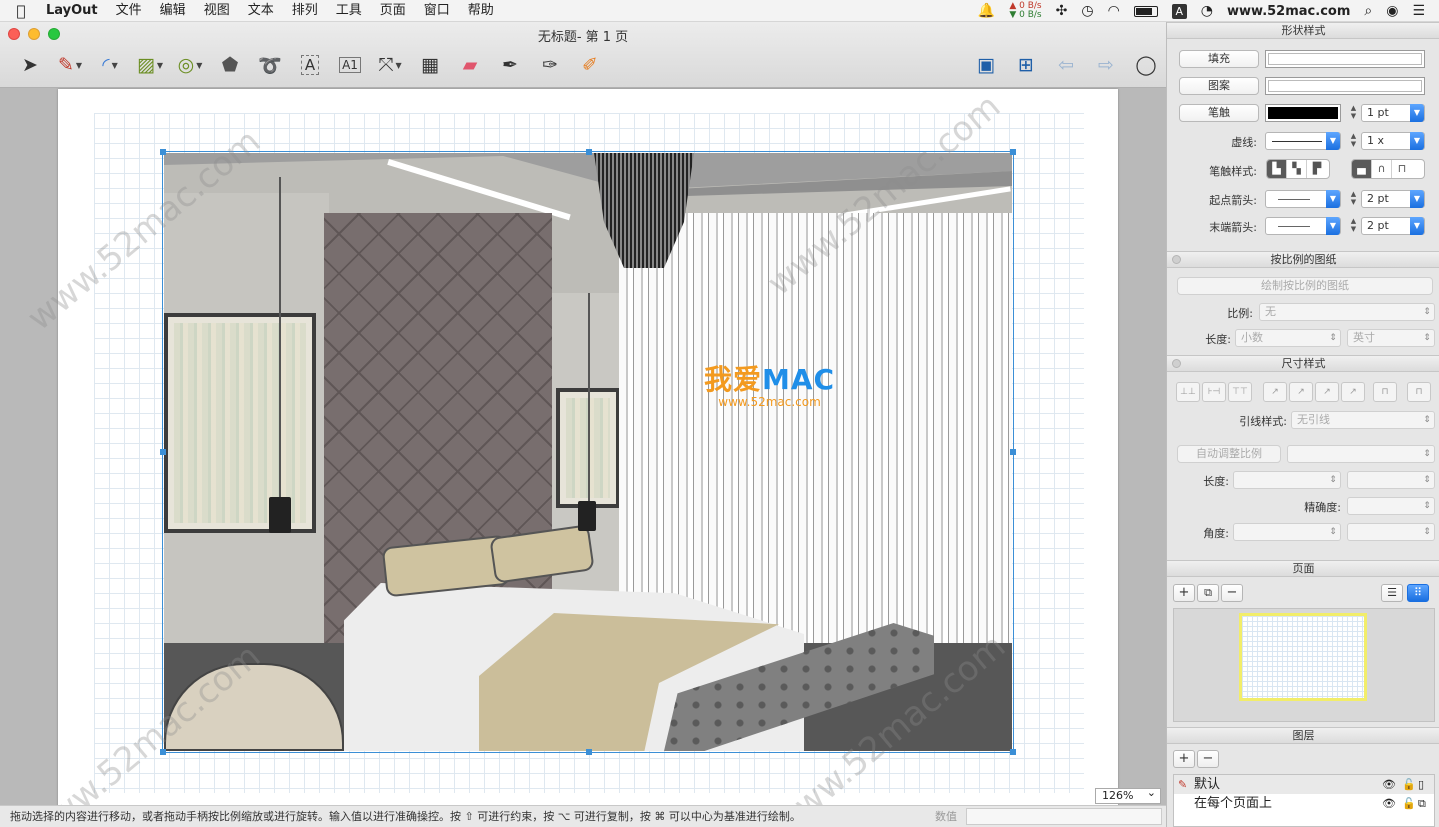 The width and height of the screenshot is (1439, 827). Describe the element at coordinates (1304, 784) in the screenshot. I see `layer-row: ✎ 默认 👁 🔓 ▯` at that location.